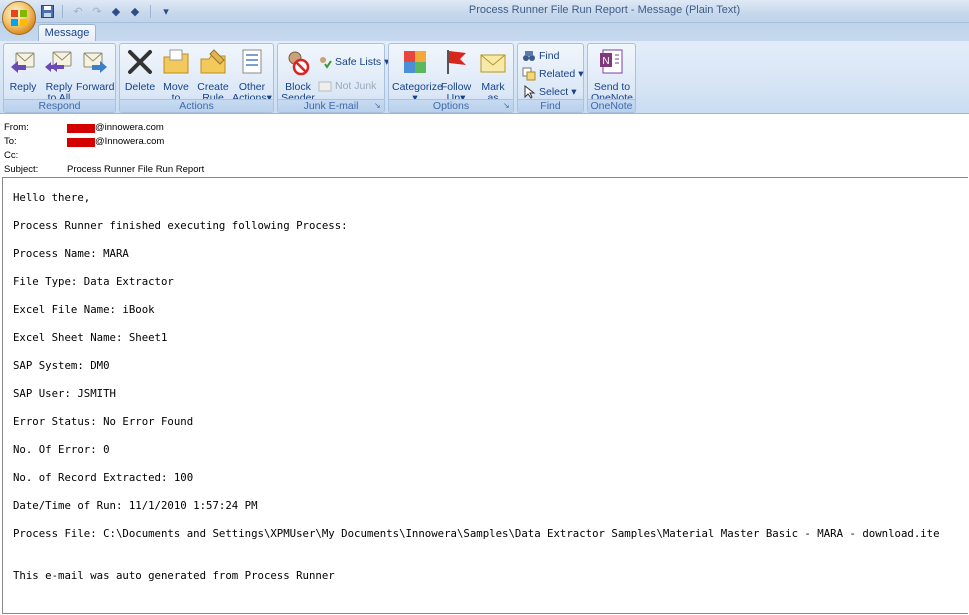  I want to click on onenote-group-label: OneNote, so click(611, 105).